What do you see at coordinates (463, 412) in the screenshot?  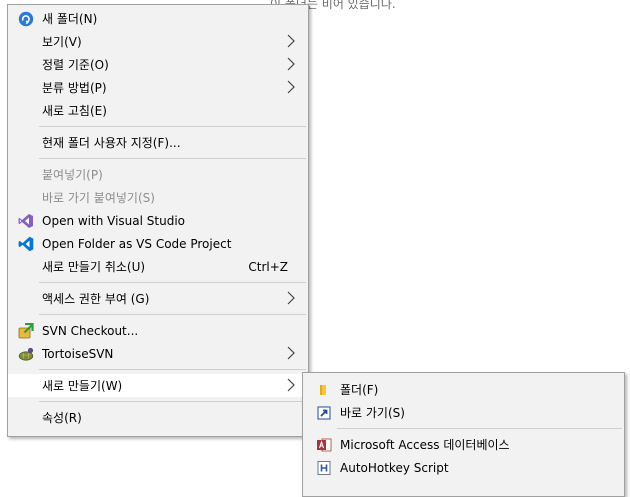 I see `submenu-item-shortcut: 바로 가기(S)` at bounding box center [463, 412].